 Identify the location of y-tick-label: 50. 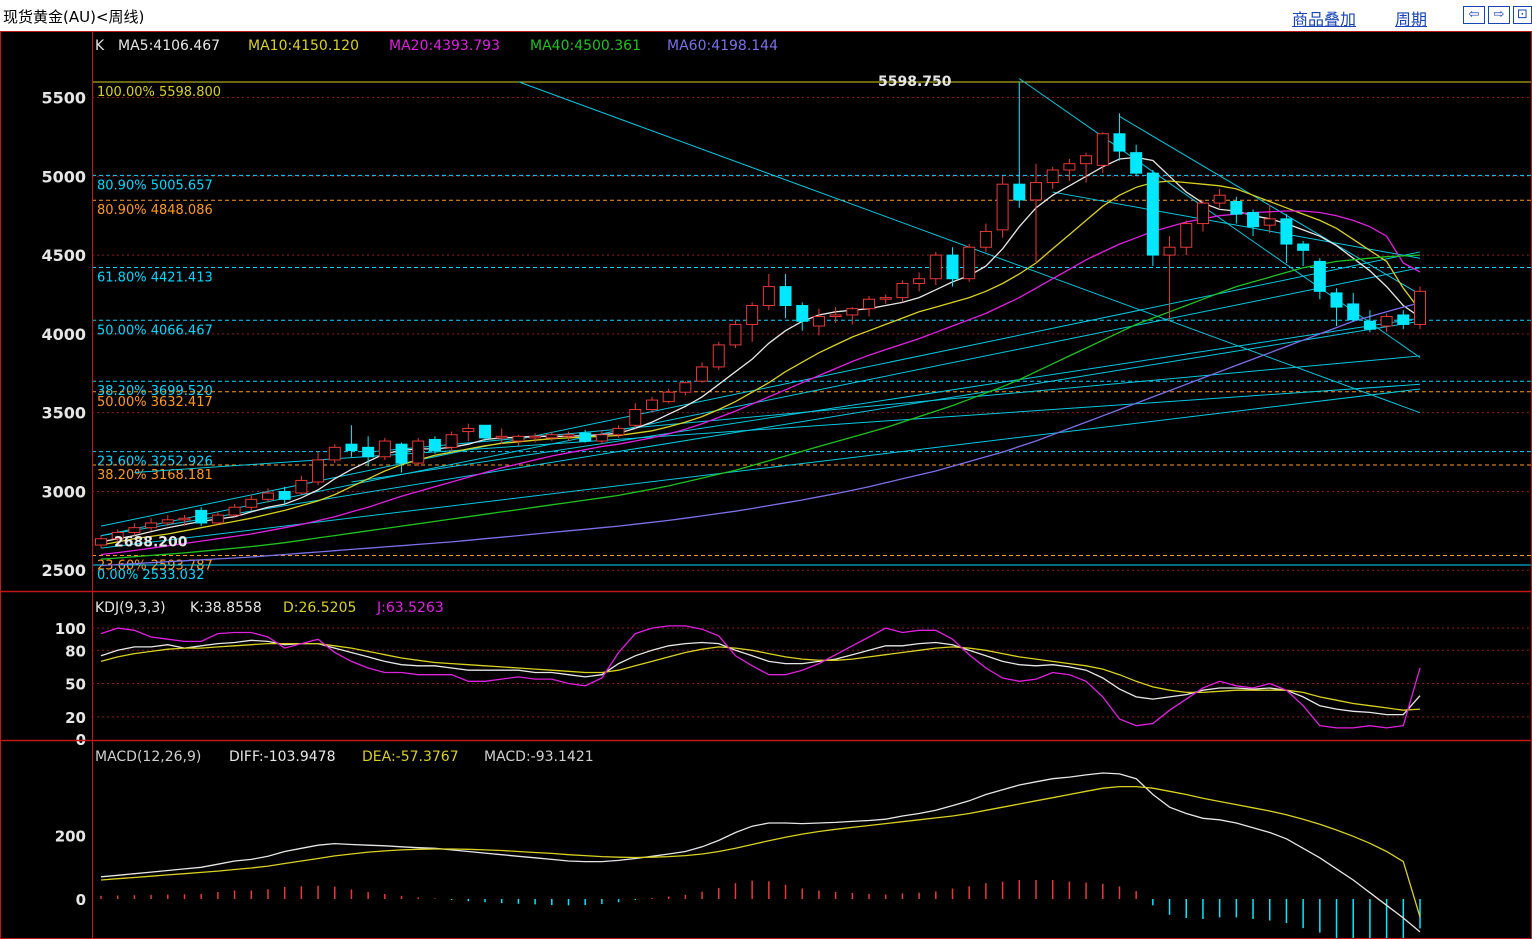
(75, 685).